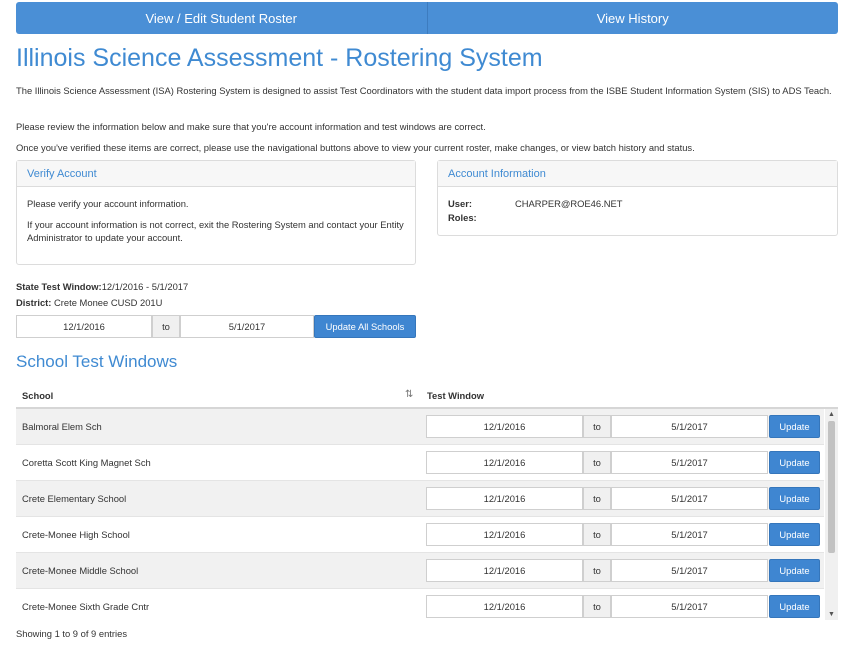  I want to click on school-name: Balmoral Elem Sch, so click(62, 426).